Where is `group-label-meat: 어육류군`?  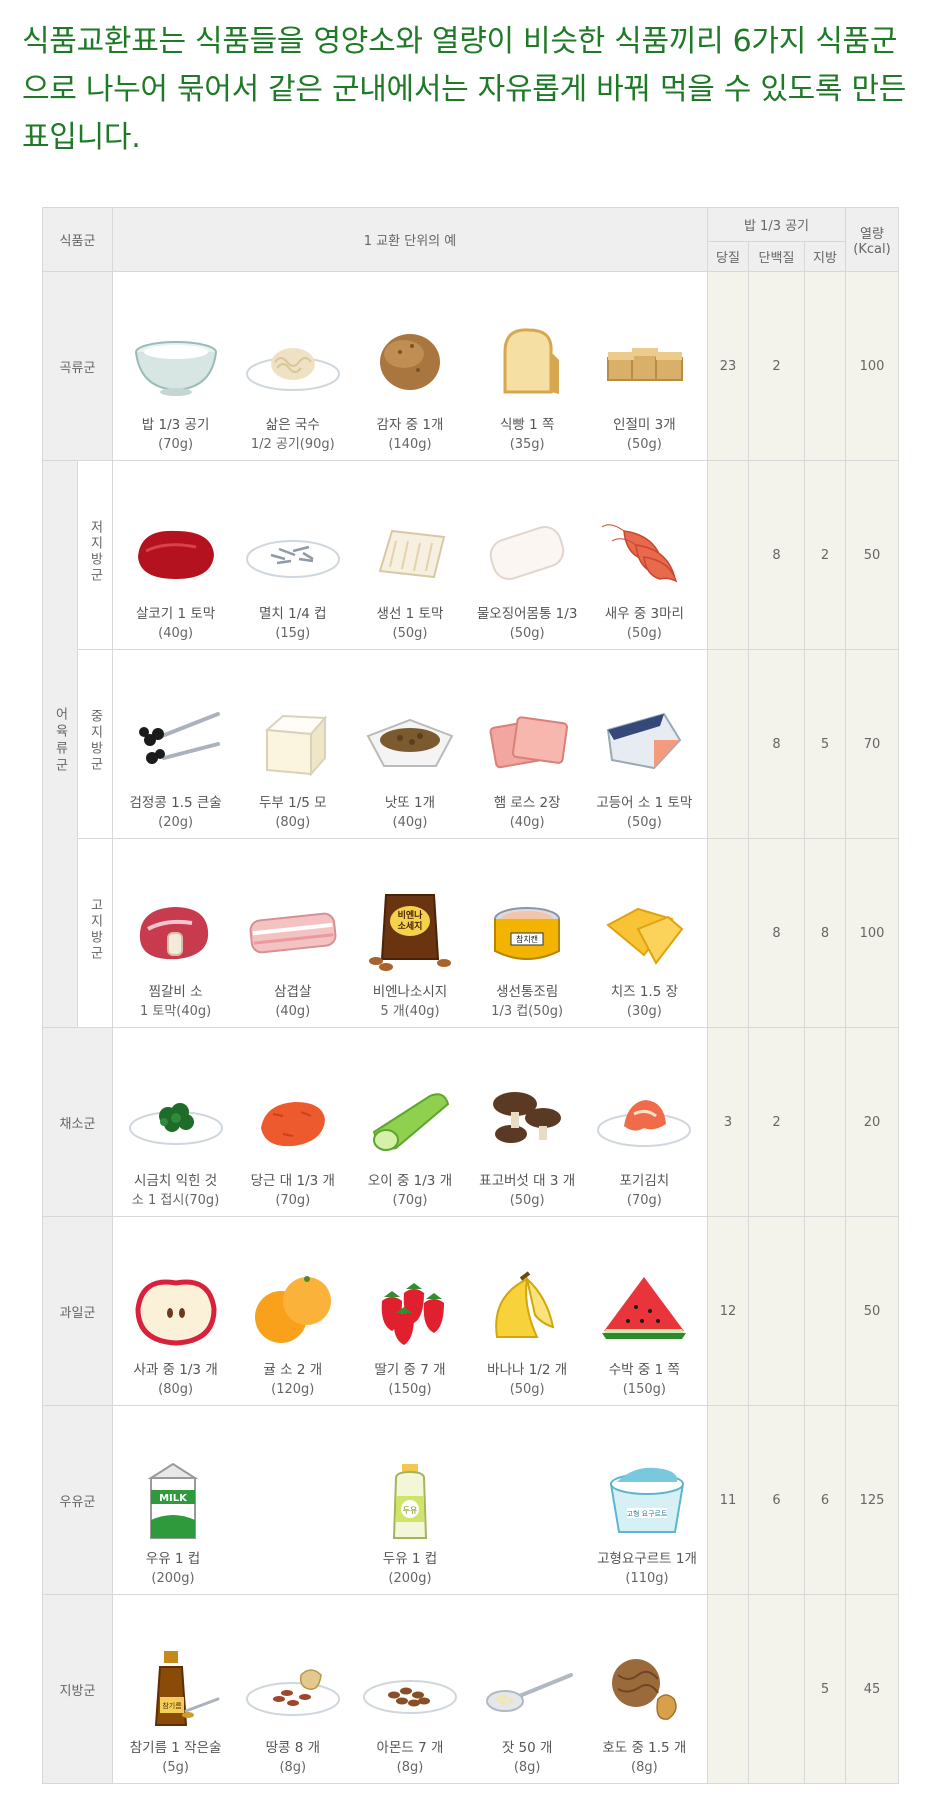
group-label-meat: 어육류군 is located at coordinates (60, 744).